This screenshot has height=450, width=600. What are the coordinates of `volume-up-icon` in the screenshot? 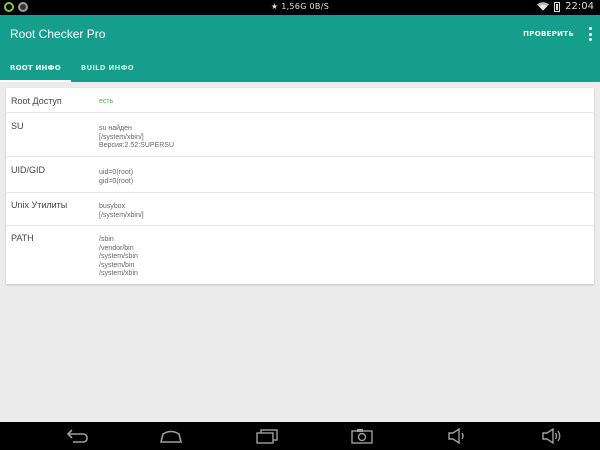 It's located at (552, 436).